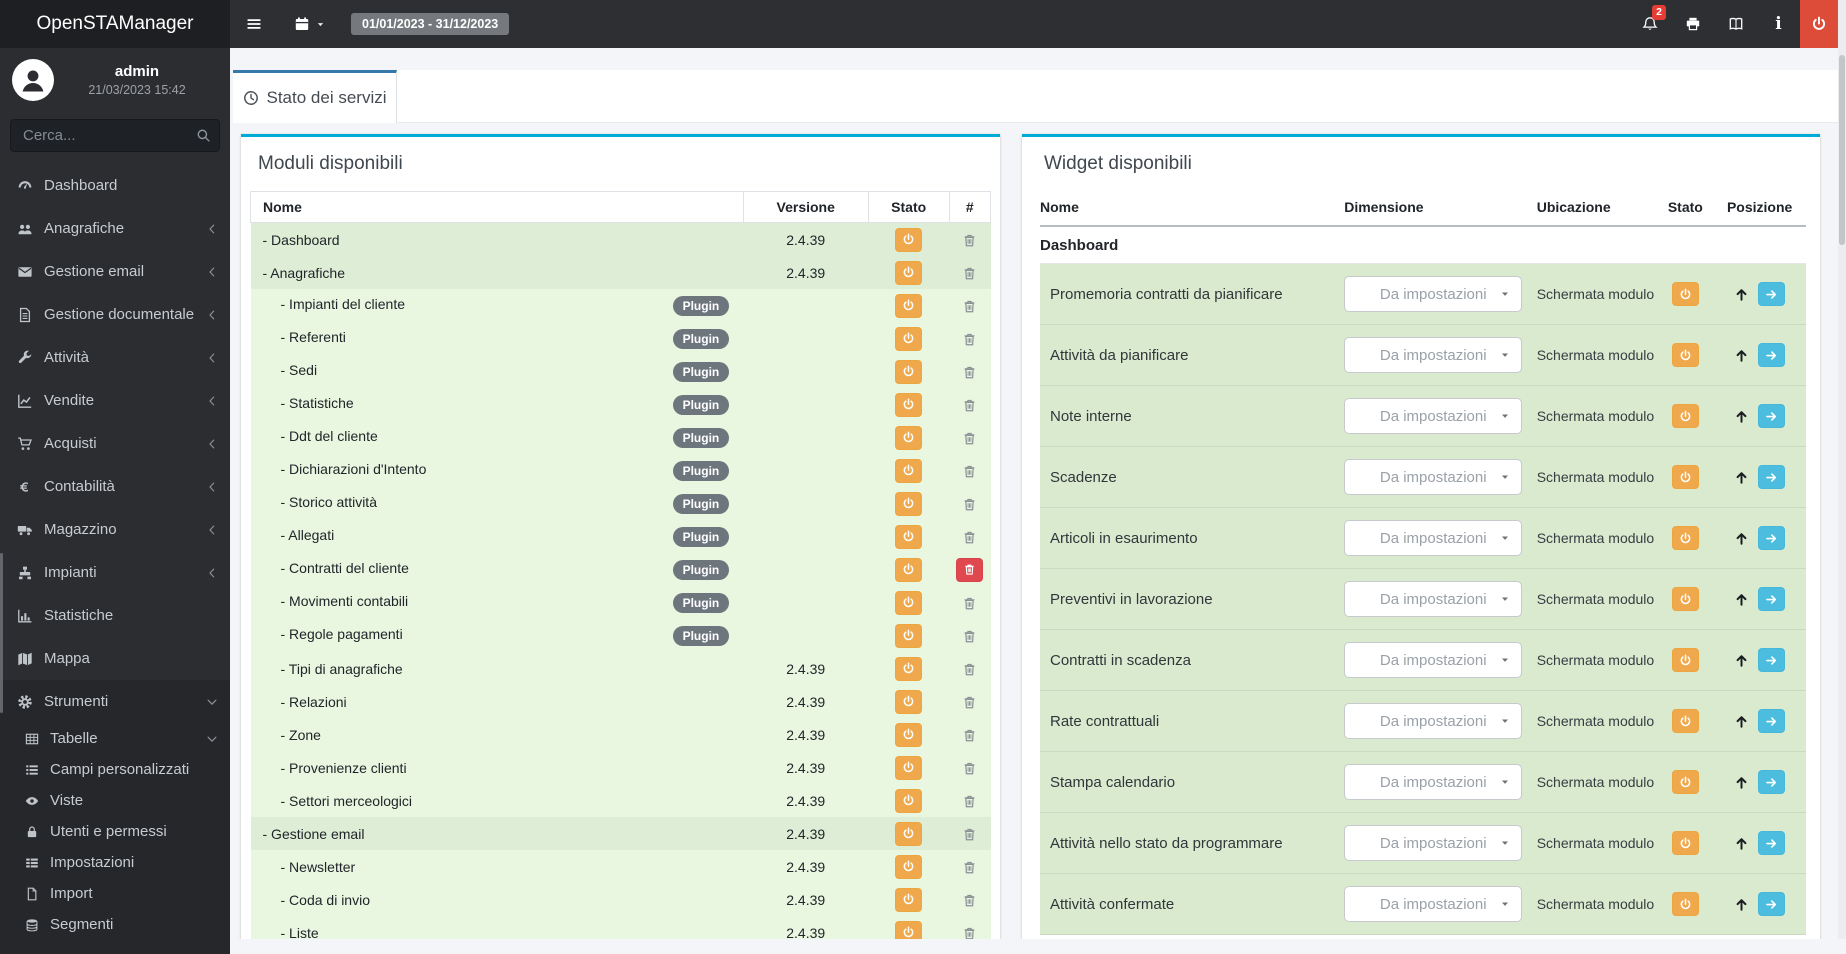 This screenshot has width=1846, height=954. Describe the element at coordinates (1819, 24) in the screenshot. I see `logout-button` at that location.